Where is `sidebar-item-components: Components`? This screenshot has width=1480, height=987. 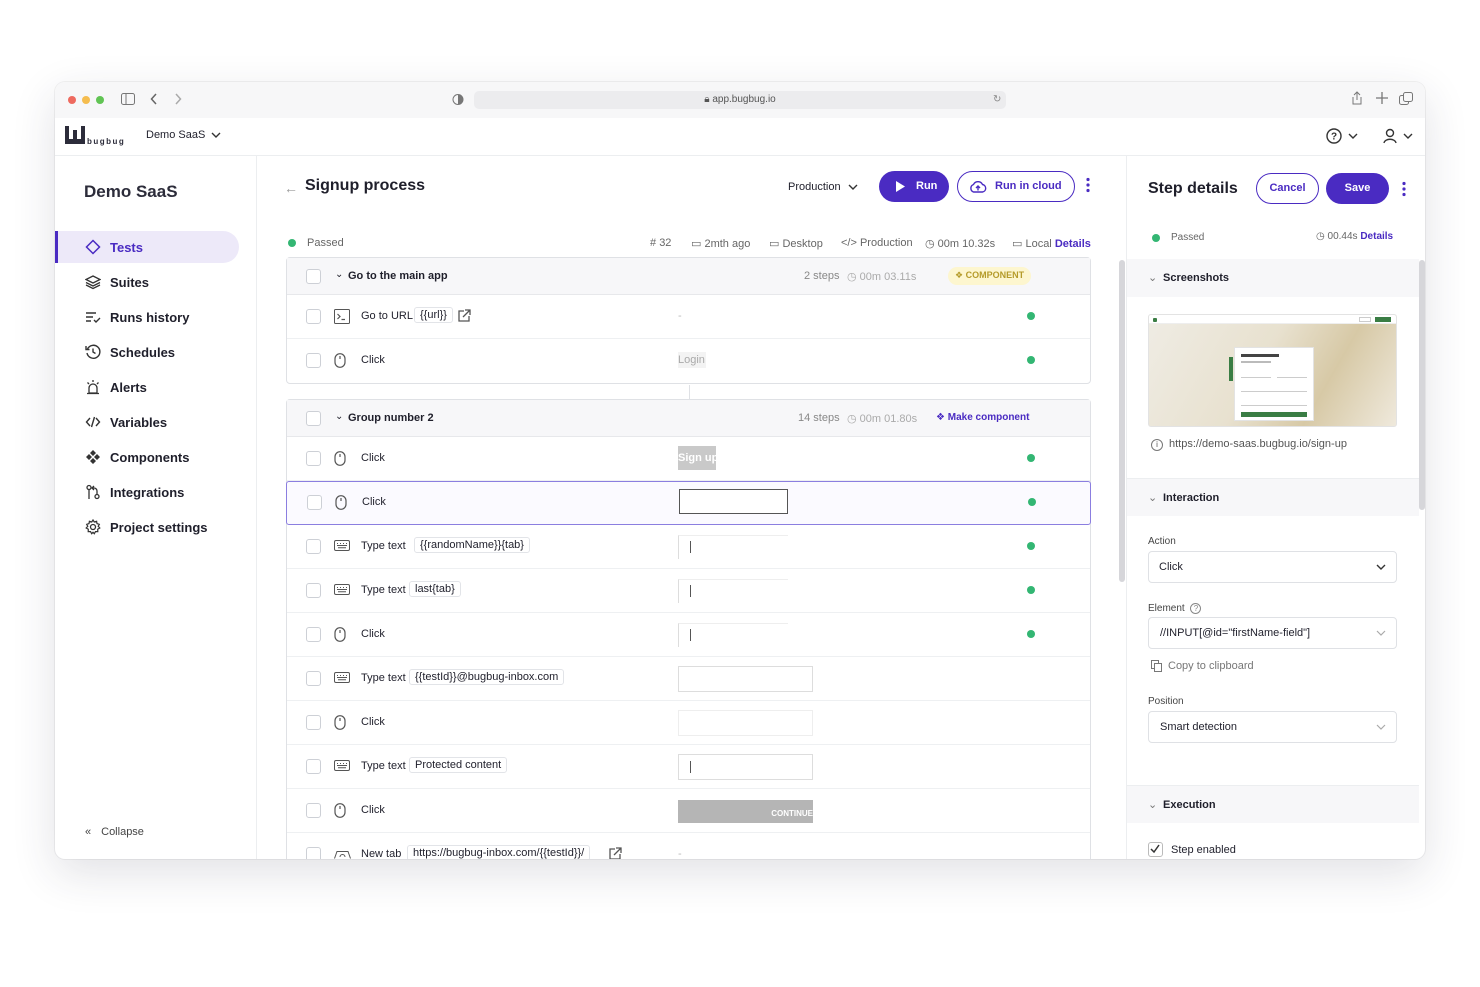 sidebar-item-components: Components is located at coordinates (147, 457).